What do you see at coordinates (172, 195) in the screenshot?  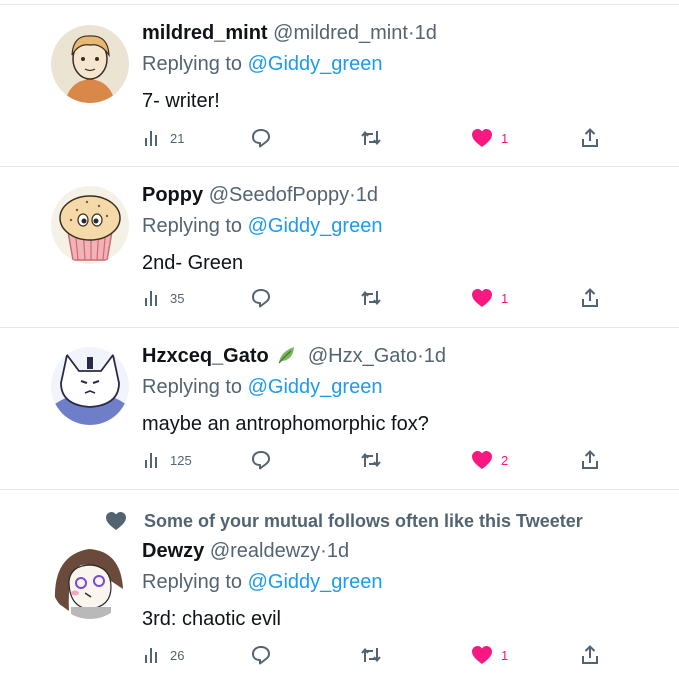 I see `display-name: Poppy` at bounding box center [172, 195].